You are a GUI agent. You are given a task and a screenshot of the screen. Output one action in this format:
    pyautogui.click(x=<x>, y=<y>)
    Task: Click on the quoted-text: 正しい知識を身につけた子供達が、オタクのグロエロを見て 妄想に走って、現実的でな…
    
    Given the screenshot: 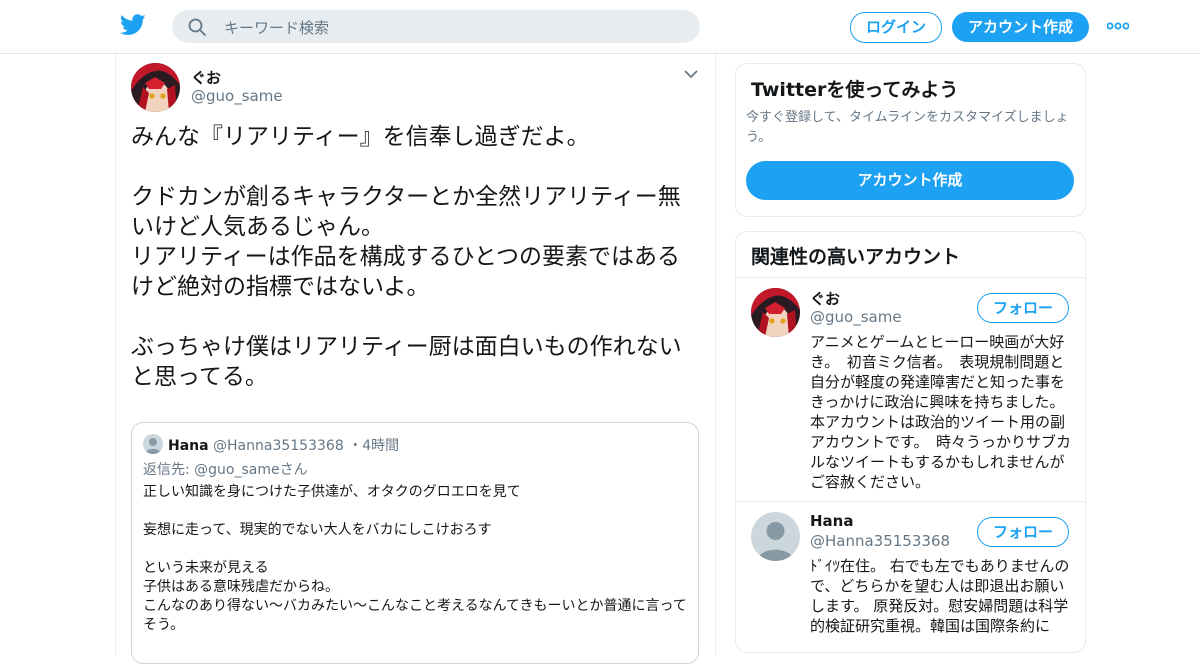 What is the action you would take?
    pyautogui.click(x=415, y=558)
    